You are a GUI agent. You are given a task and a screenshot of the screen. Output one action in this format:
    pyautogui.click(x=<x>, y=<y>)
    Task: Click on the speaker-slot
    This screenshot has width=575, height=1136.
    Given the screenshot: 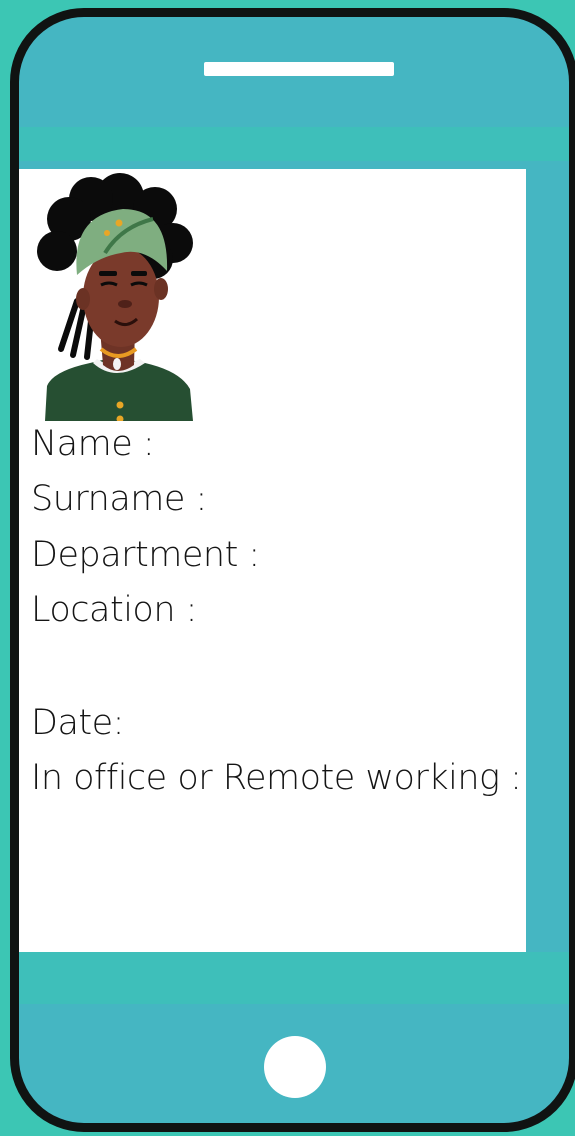 What is the action you would take?
    pyautogui.click(x=299, y=69)
    